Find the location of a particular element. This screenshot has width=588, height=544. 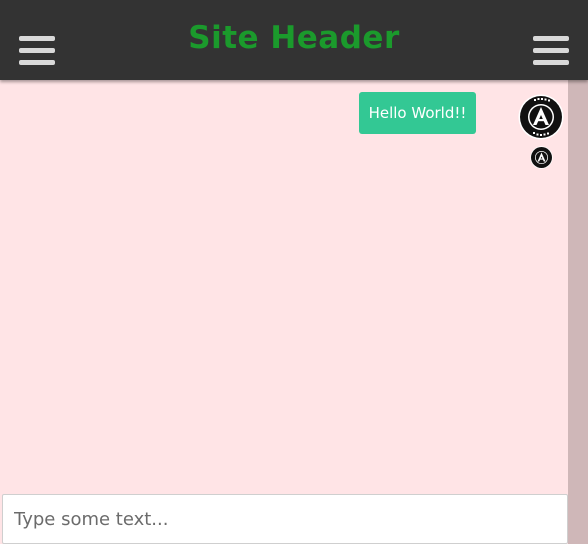

chat-message-bubble: Hello World!! is located at coordinates (417, 113).